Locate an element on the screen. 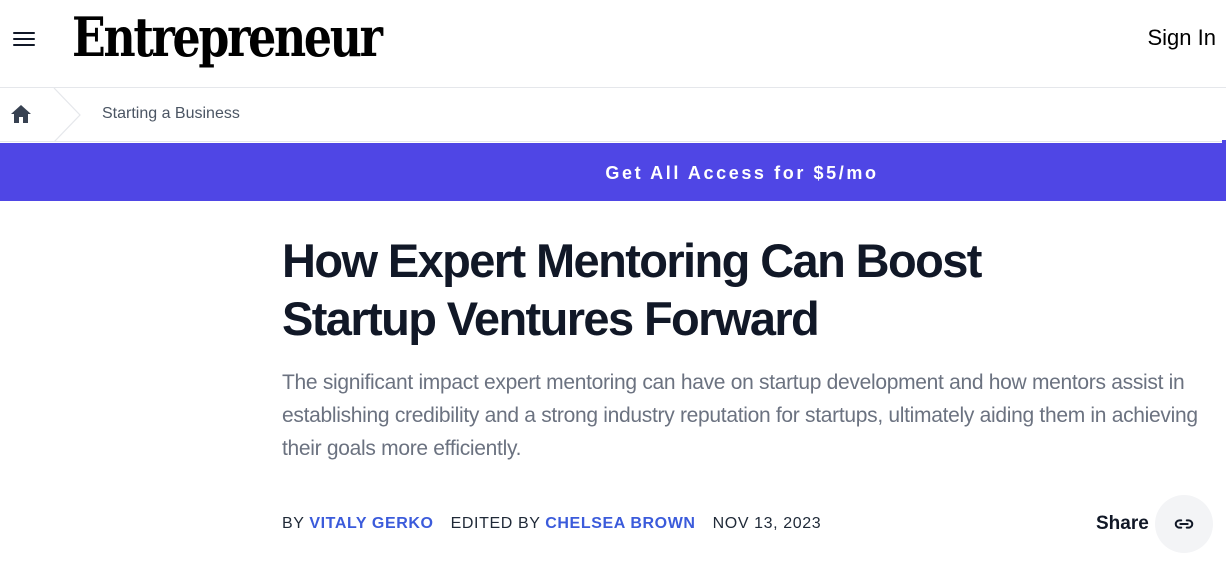 The height and width of the screenshot is (568, 1226). publish-date: NOV 13, 2023 is located at coordinates (767, 523).